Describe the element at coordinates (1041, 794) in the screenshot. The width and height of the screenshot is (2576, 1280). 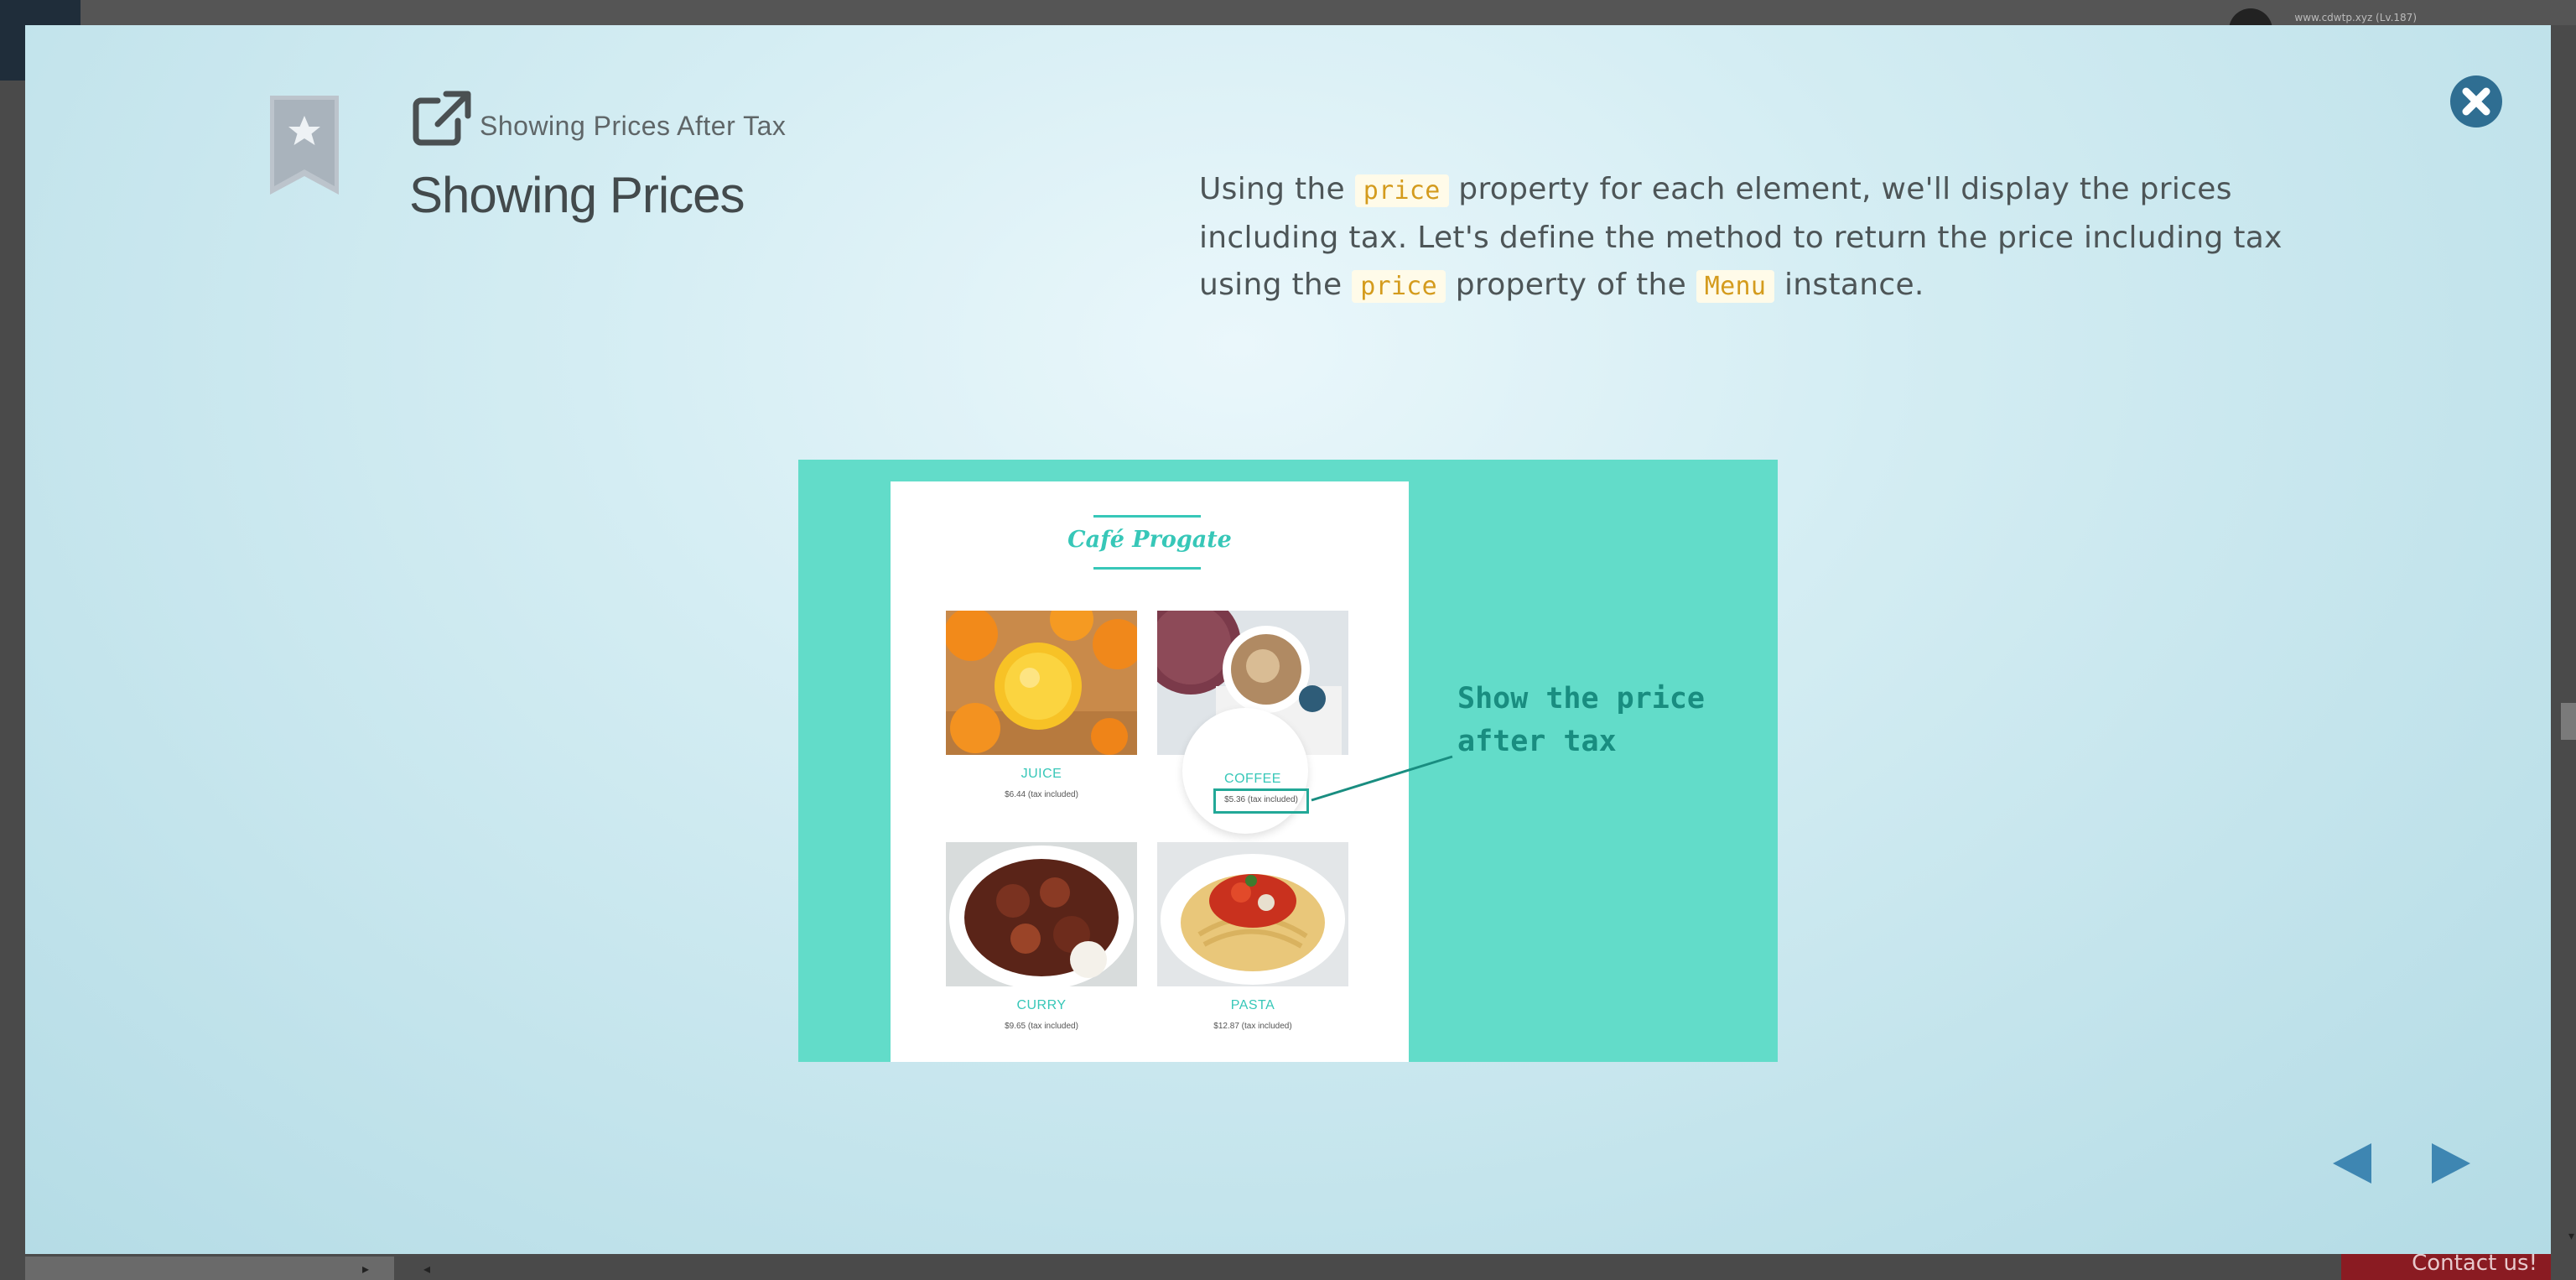
I see `item-price-juice: $6.44 (tax included)` at that location.